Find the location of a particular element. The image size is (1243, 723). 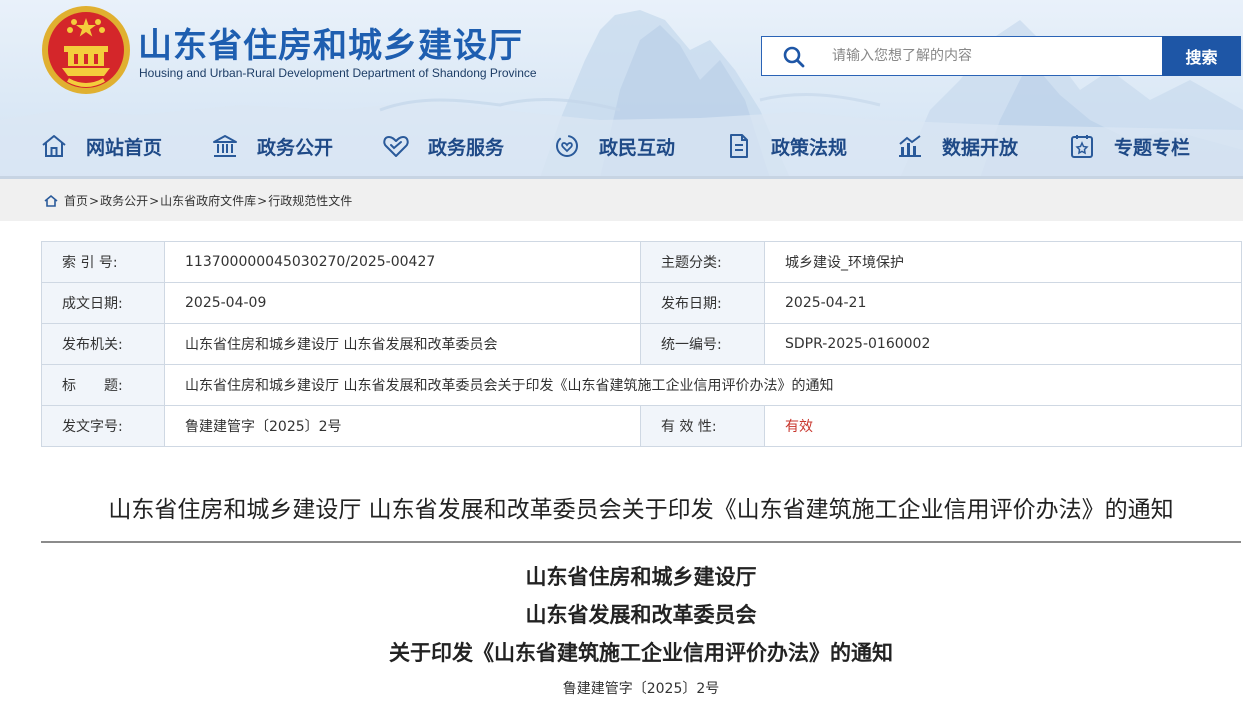

nav-item-policies: 政策法规 is located at coordinates (786, 146).